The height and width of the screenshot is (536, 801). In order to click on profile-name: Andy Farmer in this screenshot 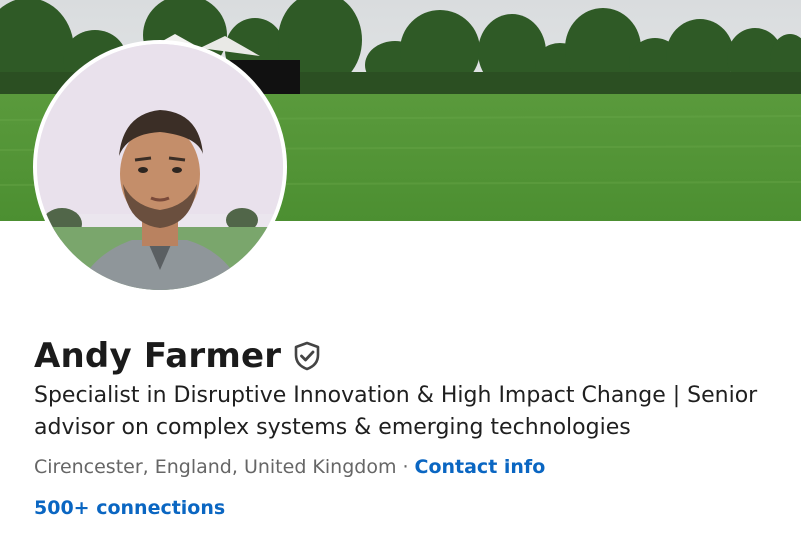, I will do `click(158, 356)`.